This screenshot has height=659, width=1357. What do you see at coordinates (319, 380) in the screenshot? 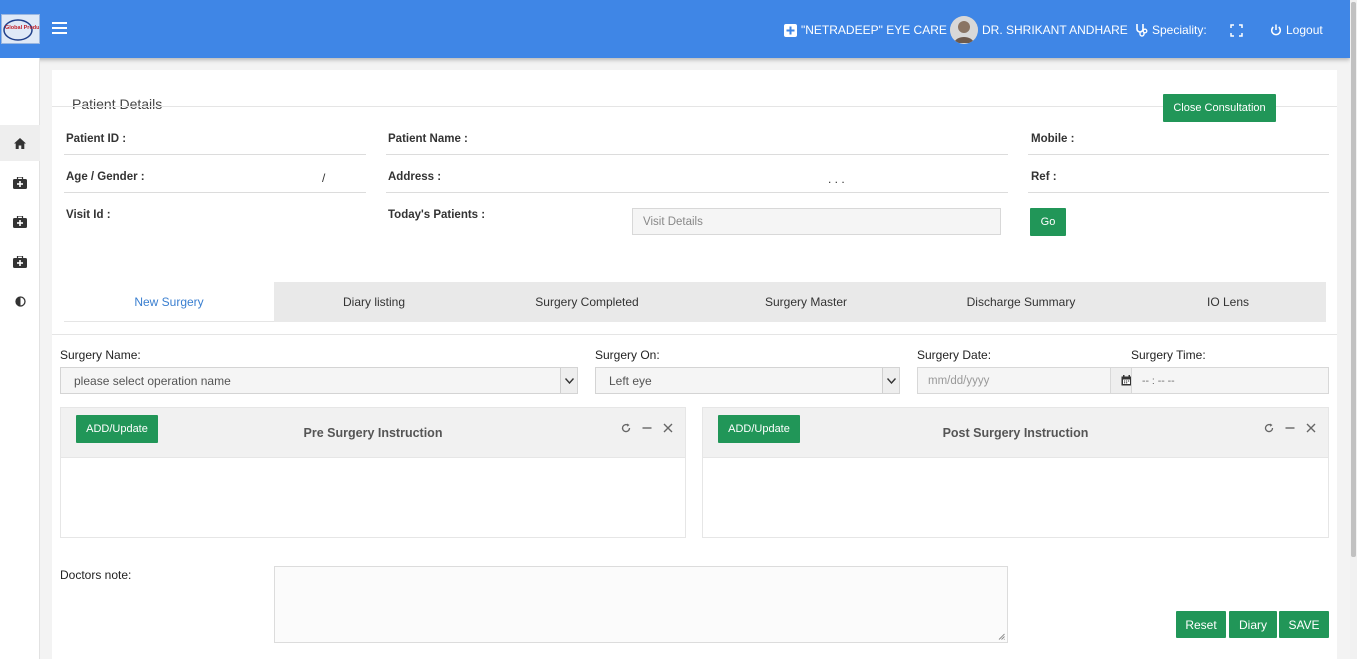
I see `surgery-name-select: please select operation name` at bounding box center [319, 380].